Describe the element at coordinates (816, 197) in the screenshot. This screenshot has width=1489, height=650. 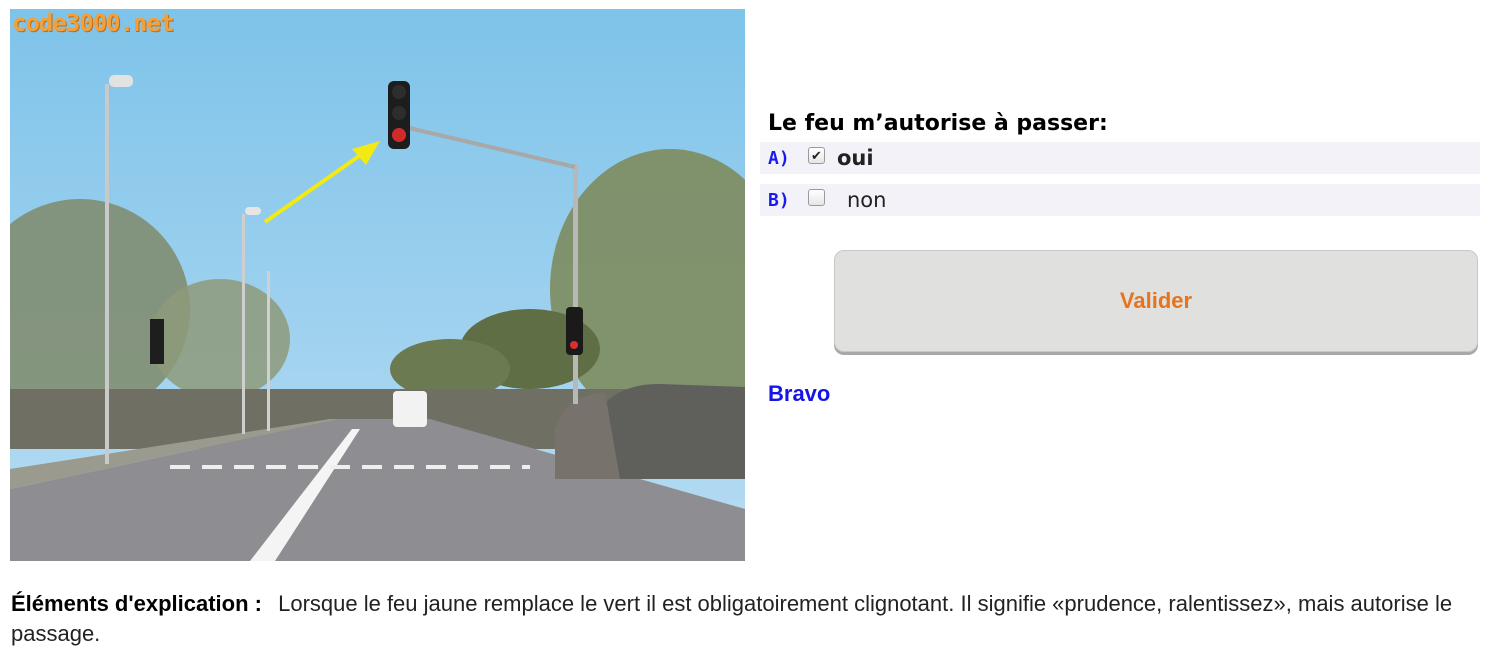
I see `answer-b-checkbox` at that location.